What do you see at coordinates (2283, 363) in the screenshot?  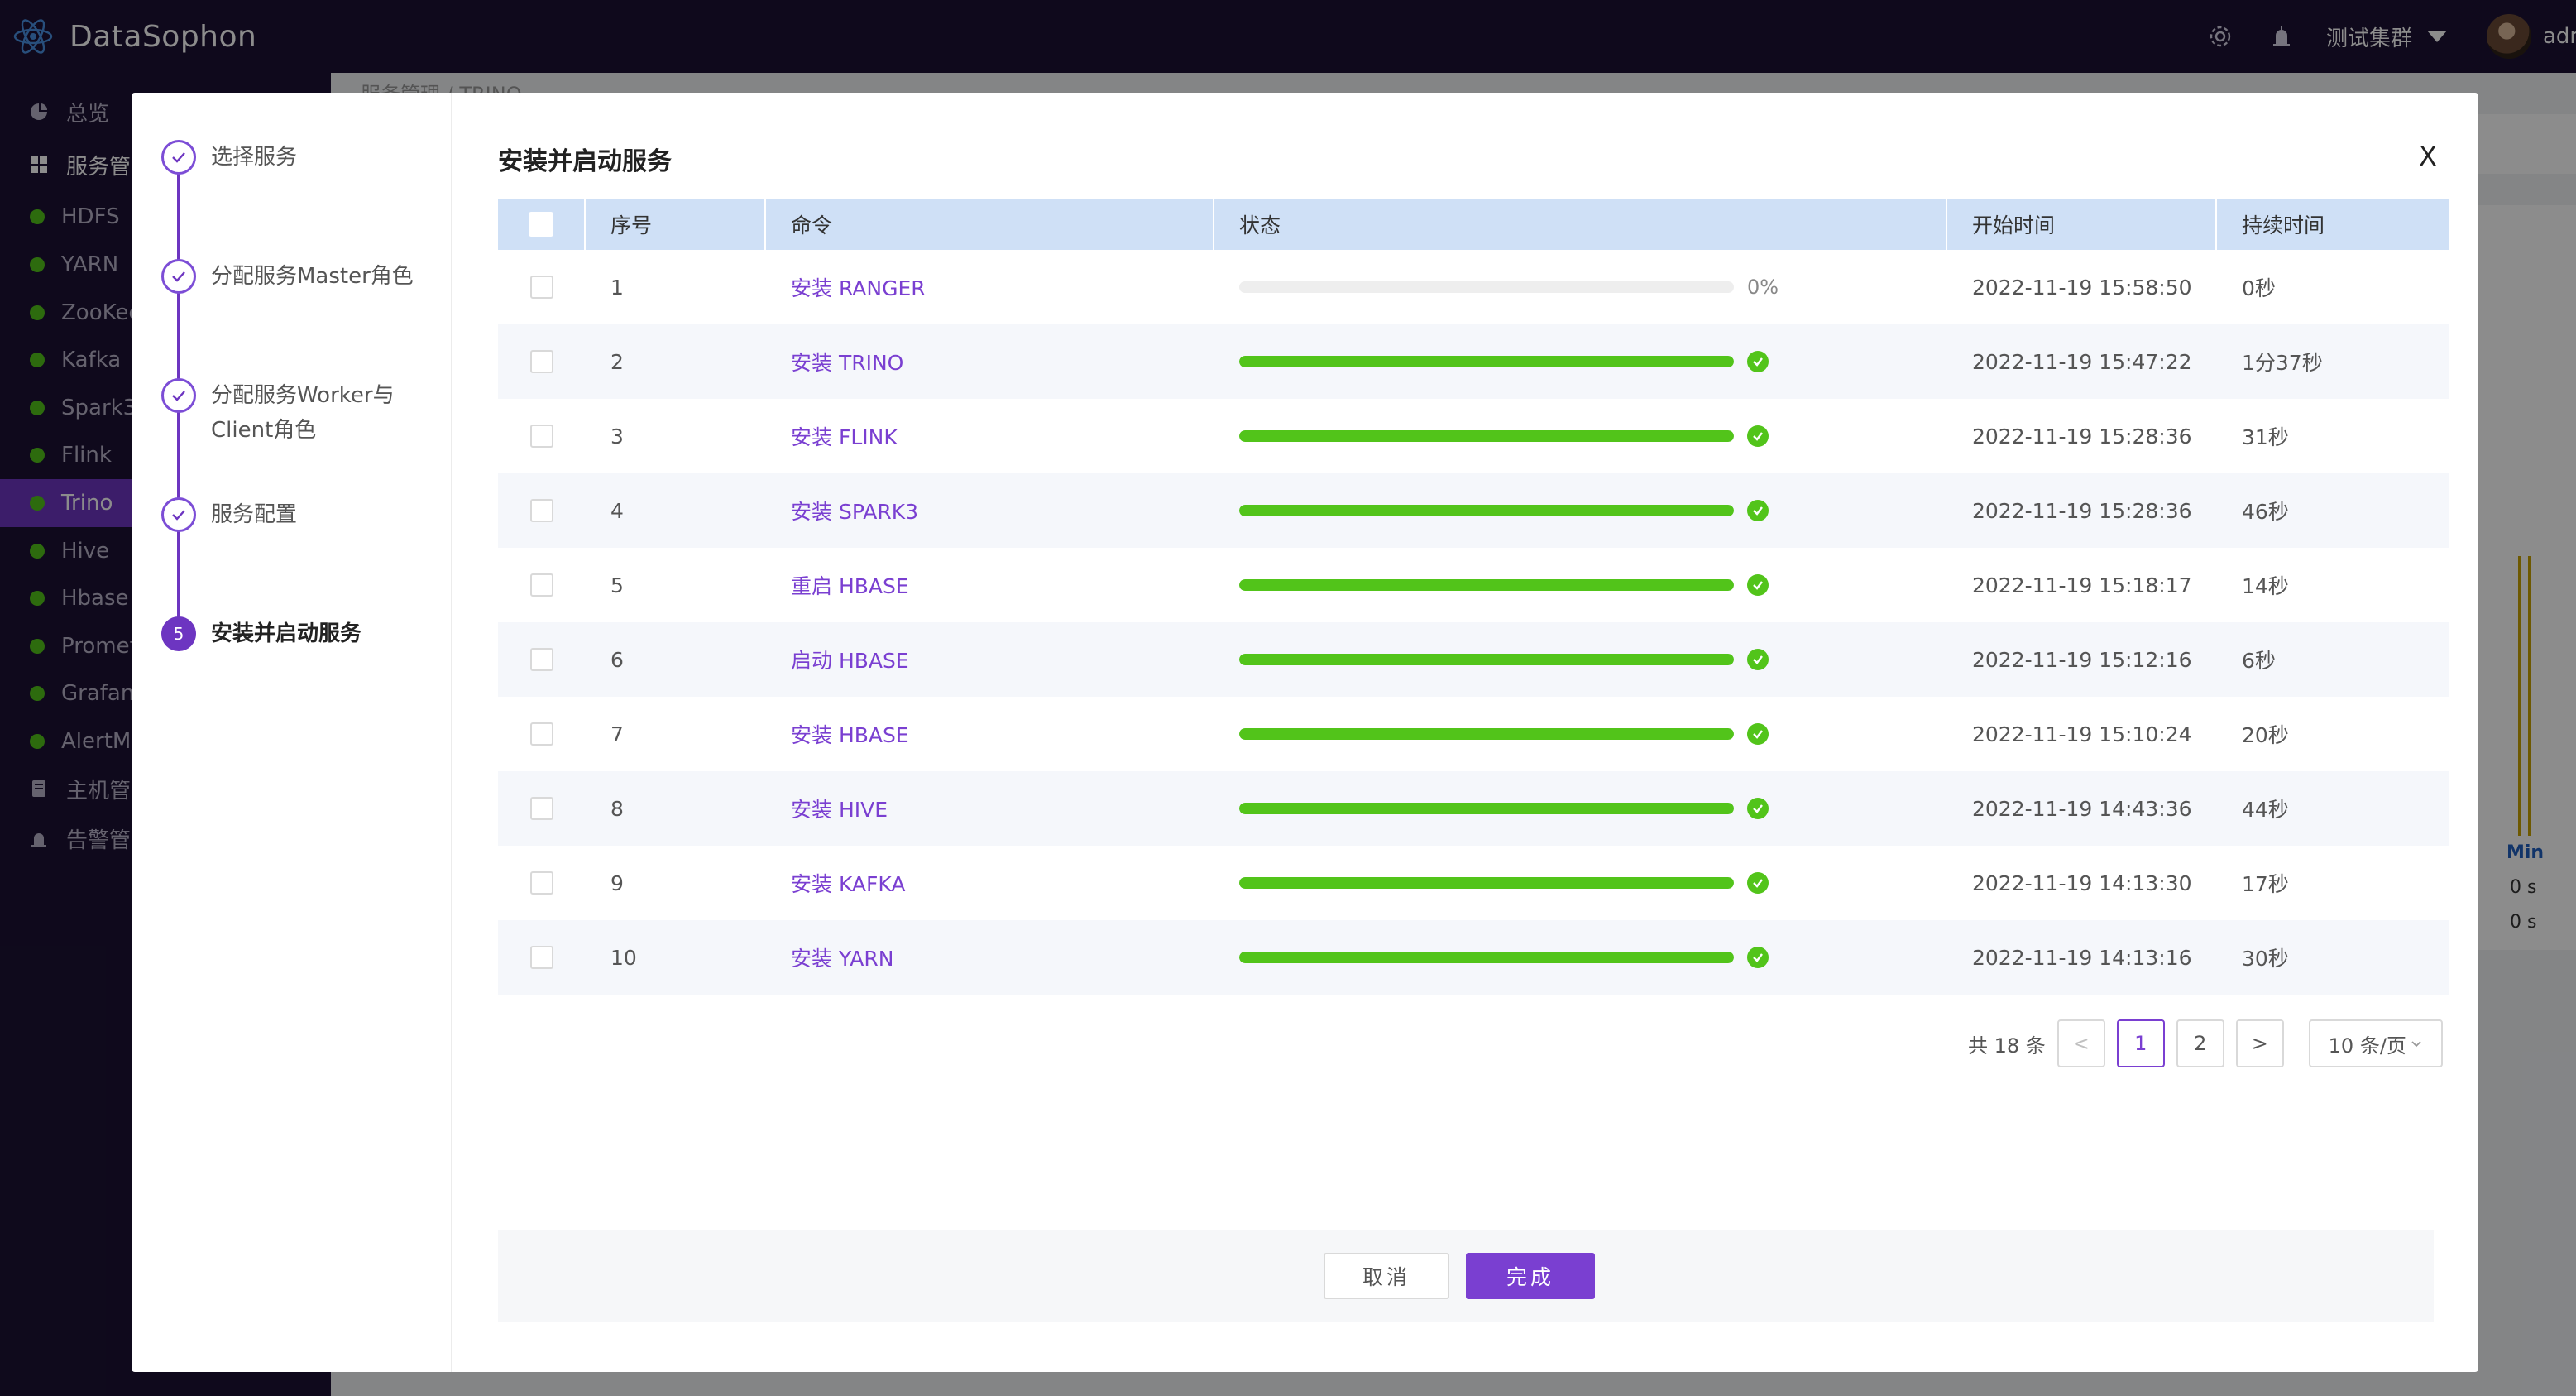 I see `row-duration: 1分37秒` at bounding box center [2283, 363].